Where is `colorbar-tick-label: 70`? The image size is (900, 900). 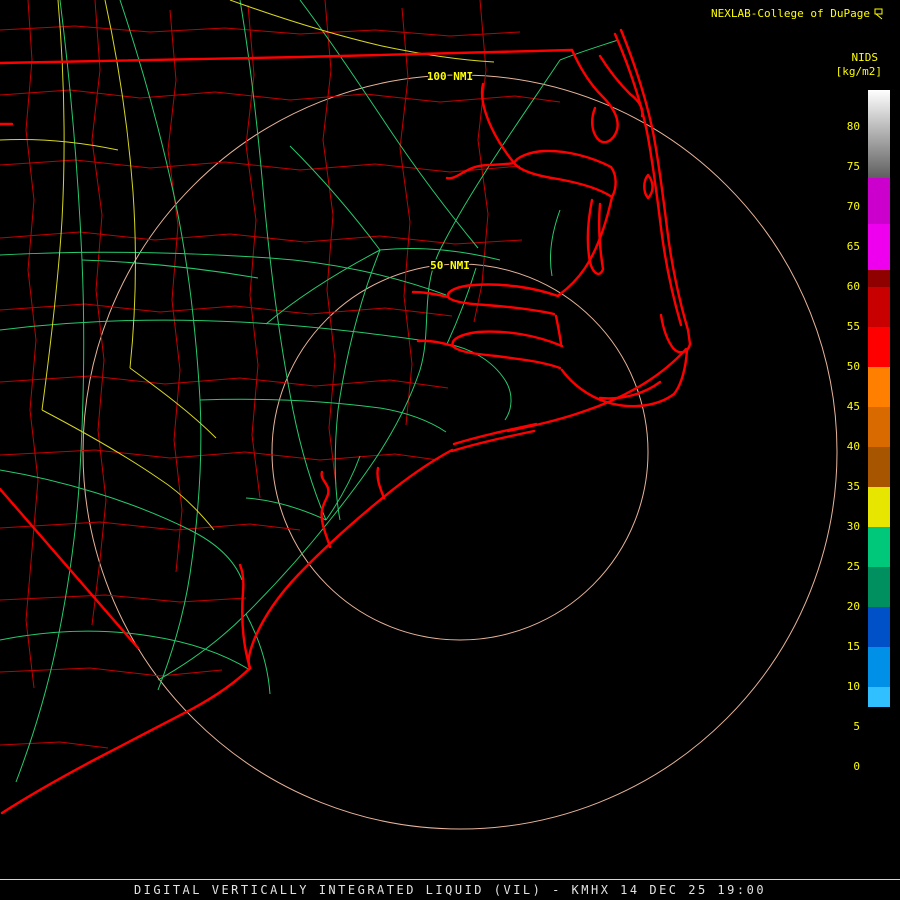 colorbar-tick-label: 70 is located at coordinates (853, 206).